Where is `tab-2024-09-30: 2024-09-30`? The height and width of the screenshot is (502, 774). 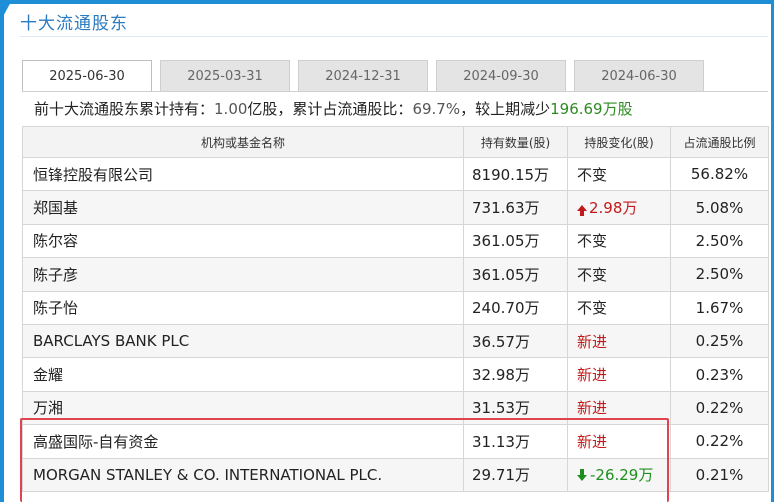
tab-2024-09-30: 2024-09-30 is located at coordinates (501, 75).